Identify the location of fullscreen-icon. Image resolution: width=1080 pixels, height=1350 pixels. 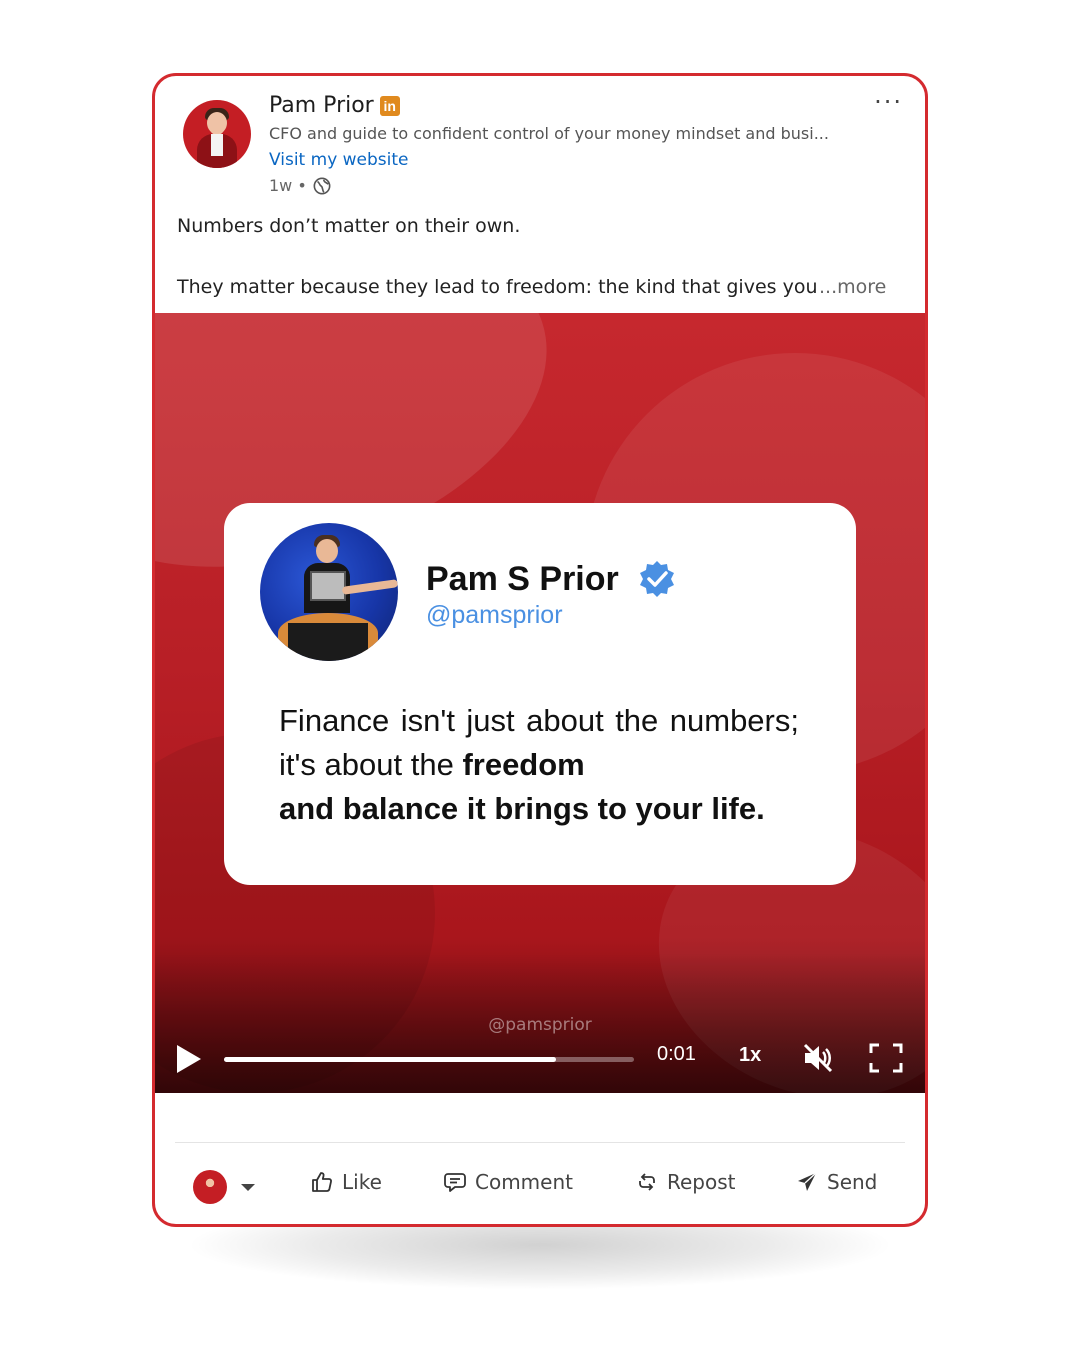
(886, 1058).